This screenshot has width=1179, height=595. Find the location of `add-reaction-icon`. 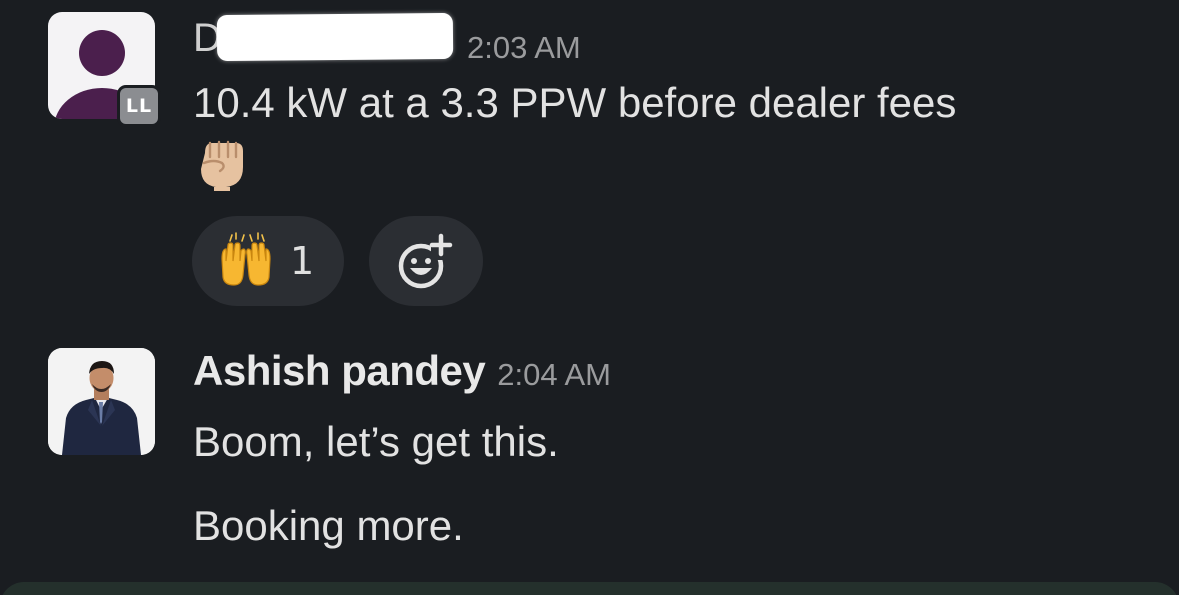

add-reaction-icon is located at coordinates (425, 261).